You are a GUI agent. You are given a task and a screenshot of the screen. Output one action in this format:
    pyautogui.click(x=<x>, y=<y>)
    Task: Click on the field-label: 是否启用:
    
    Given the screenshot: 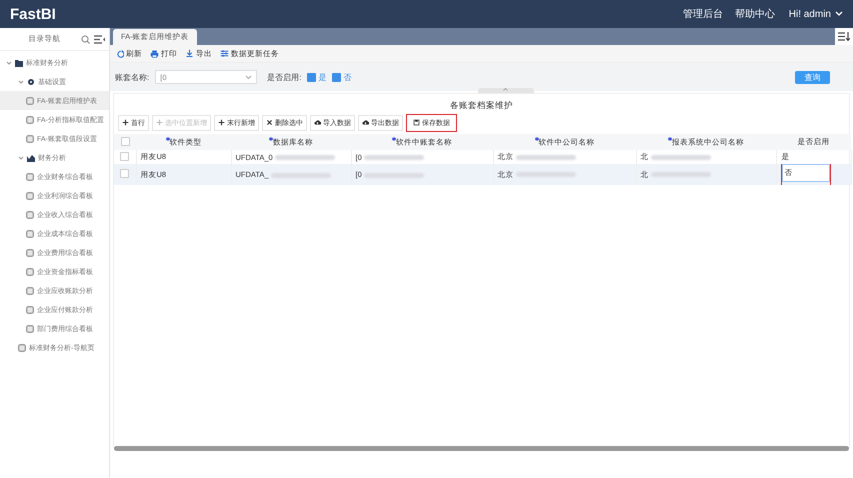 What is the action you would take?
    pyautogui.click(x=284, y=77)
    